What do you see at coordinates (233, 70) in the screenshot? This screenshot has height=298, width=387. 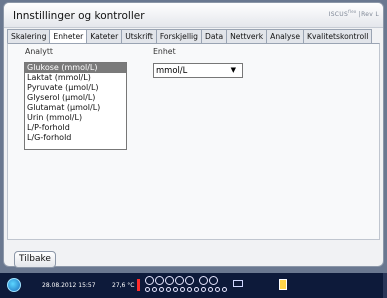 I see `dropdown-arrow-icon: ▼` at bounding box center [233, 70].